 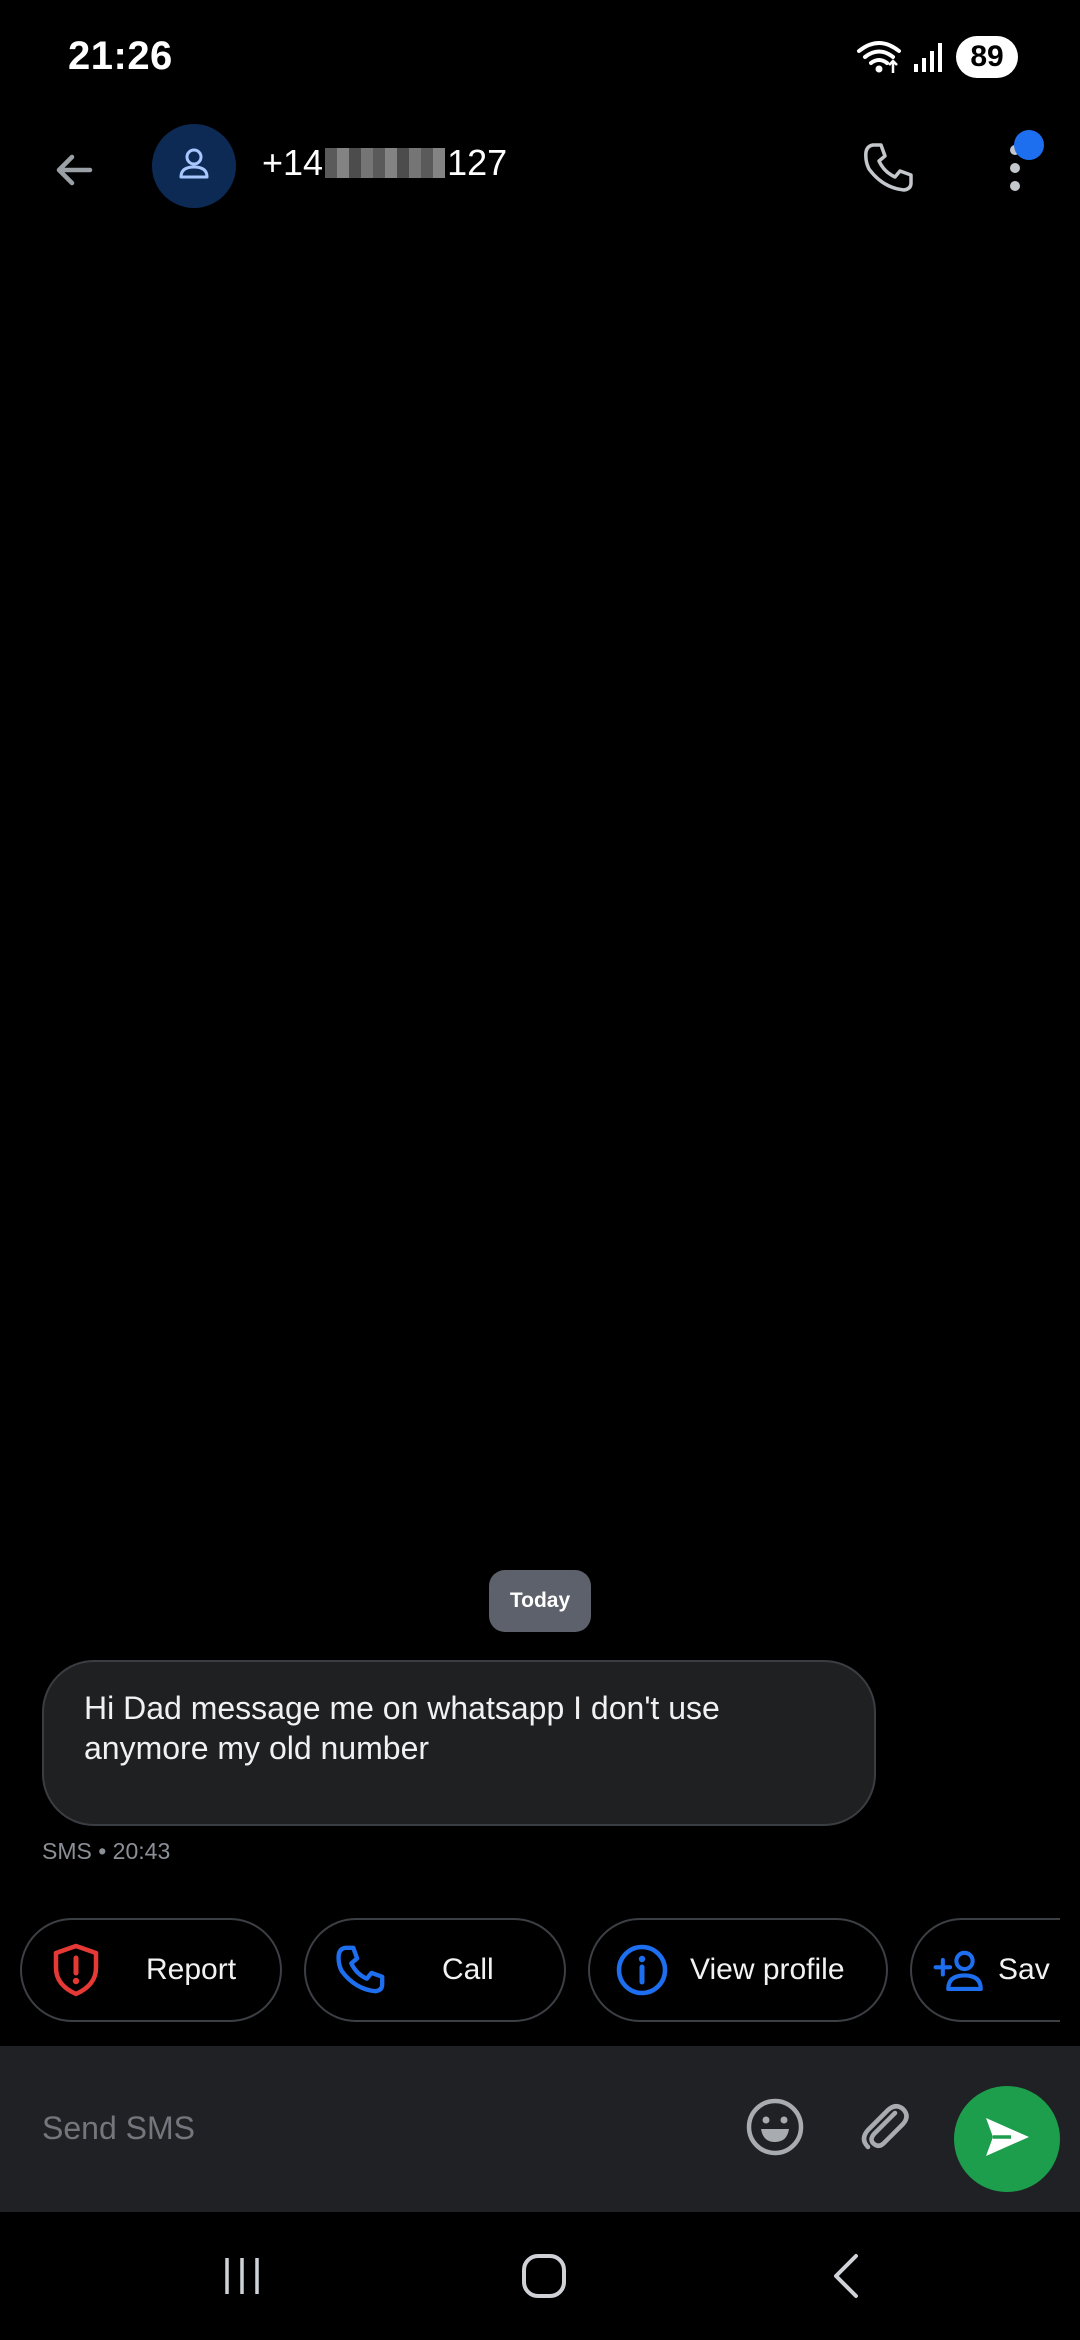 I want to click on home-icon, so click(x=544, y=2278).